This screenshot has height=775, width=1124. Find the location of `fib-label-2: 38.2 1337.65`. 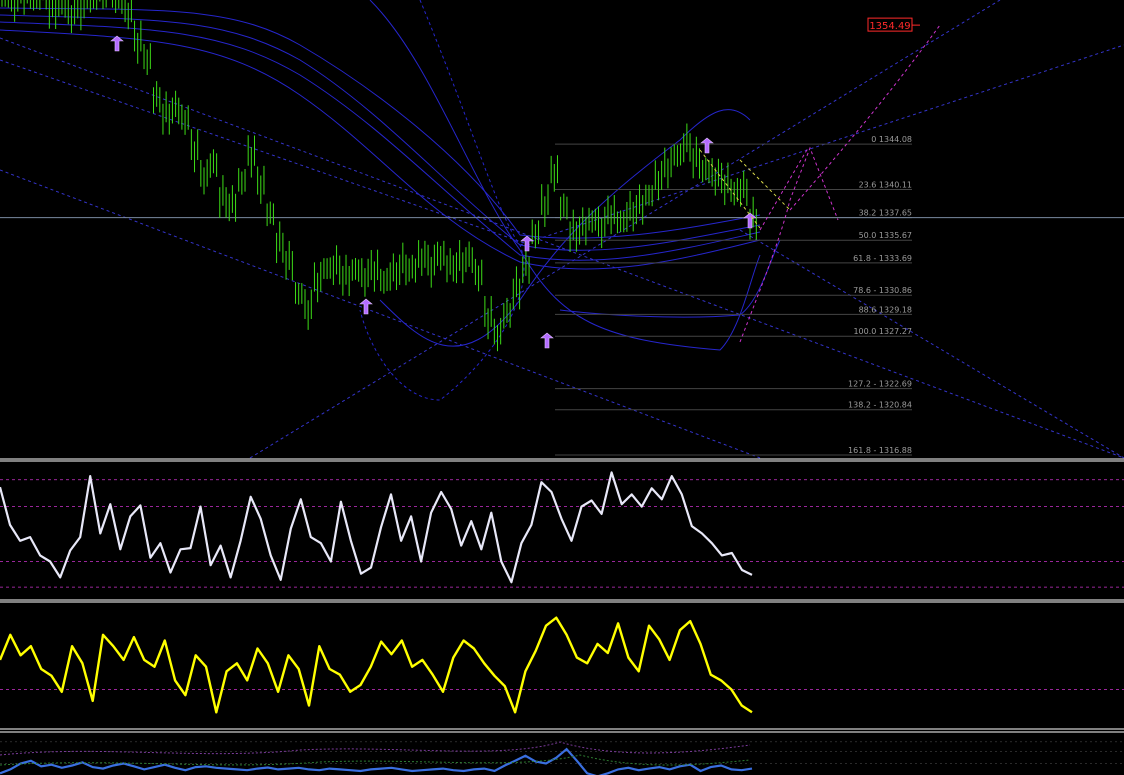

fib-label-2: 38.2 1337.65 is located at coordinates (885, 213).